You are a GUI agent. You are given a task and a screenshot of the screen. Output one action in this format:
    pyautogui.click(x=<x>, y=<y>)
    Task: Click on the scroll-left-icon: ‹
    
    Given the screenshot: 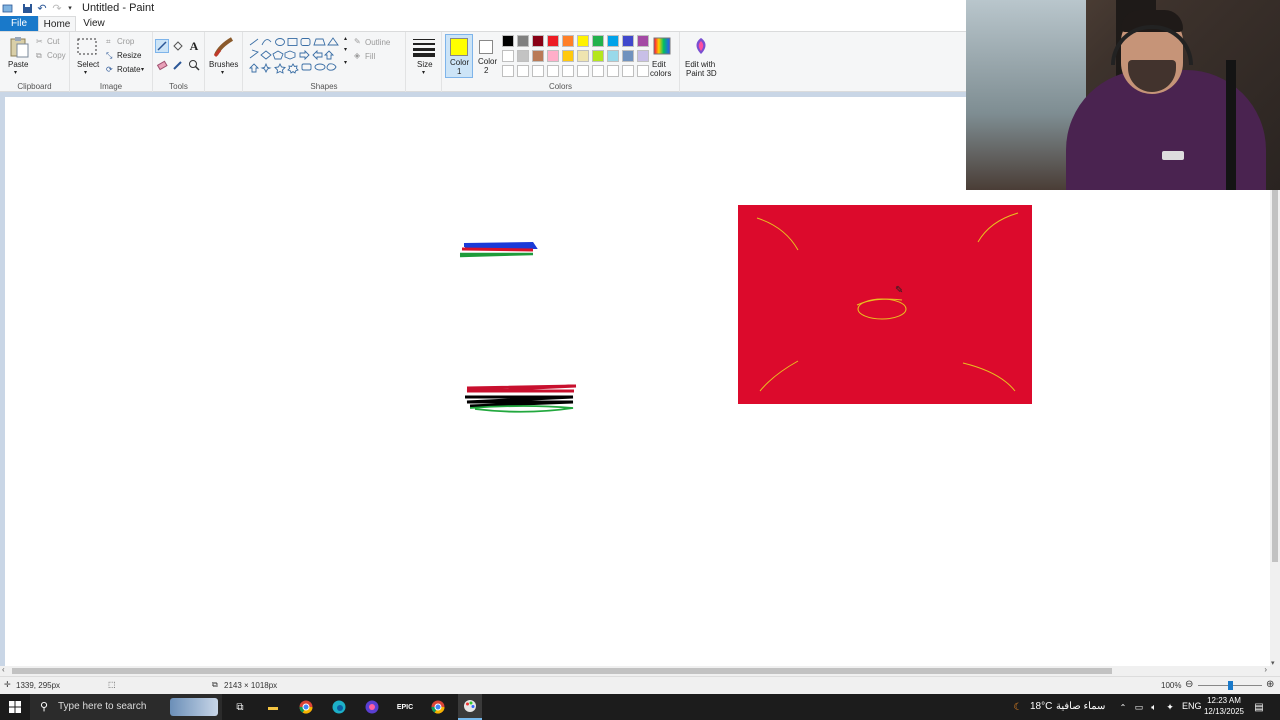 What is the action you would take?
    pyautogui.click(x=3, y=669)
    